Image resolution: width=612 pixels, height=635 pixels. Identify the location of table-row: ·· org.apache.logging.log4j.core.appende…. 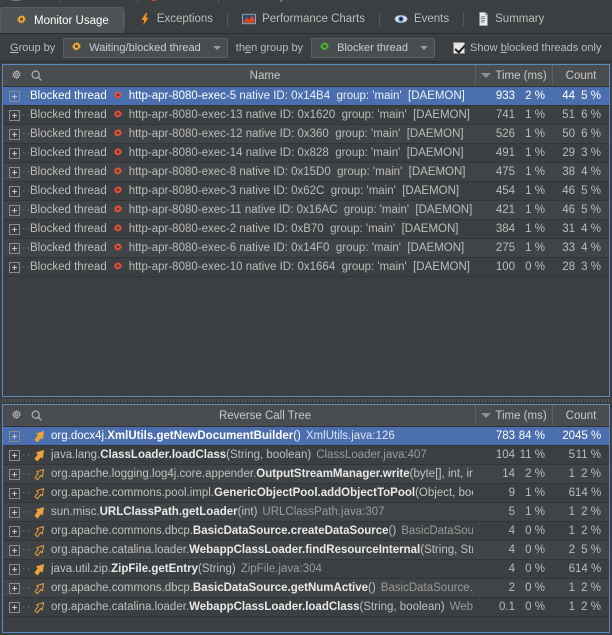
(306, 474).